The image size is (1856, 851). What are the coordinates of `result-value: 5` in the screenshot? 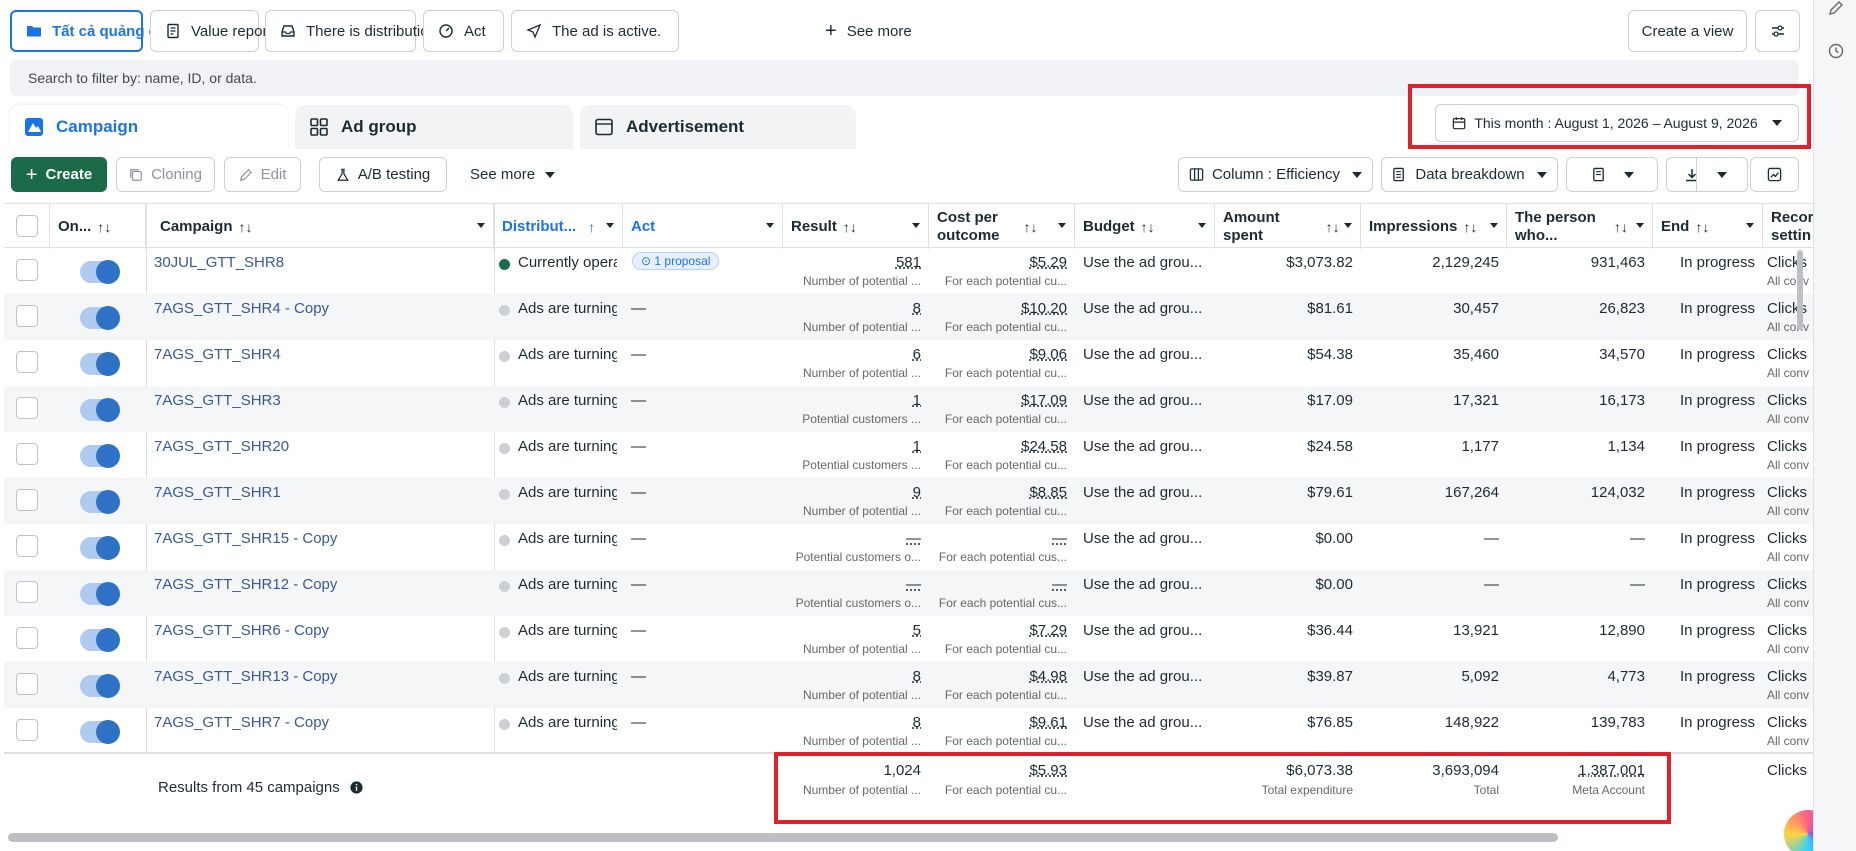 It's located at (852, 630).